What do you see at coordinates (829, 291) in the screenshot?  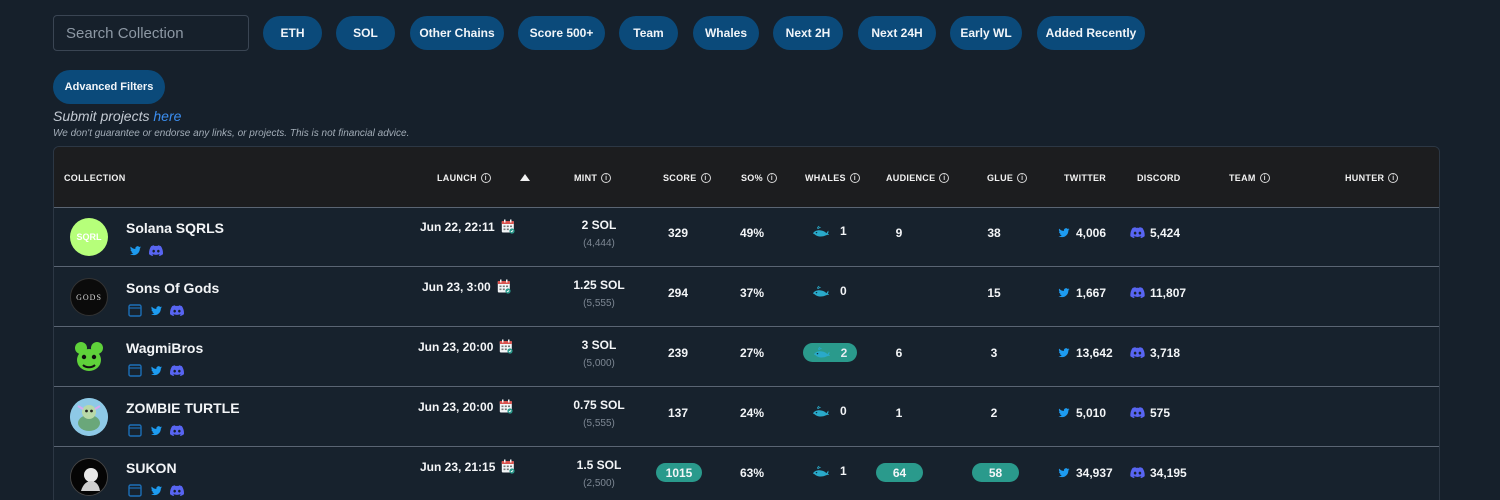 I see `whales-value: 0` at bounding box center [829, 291].